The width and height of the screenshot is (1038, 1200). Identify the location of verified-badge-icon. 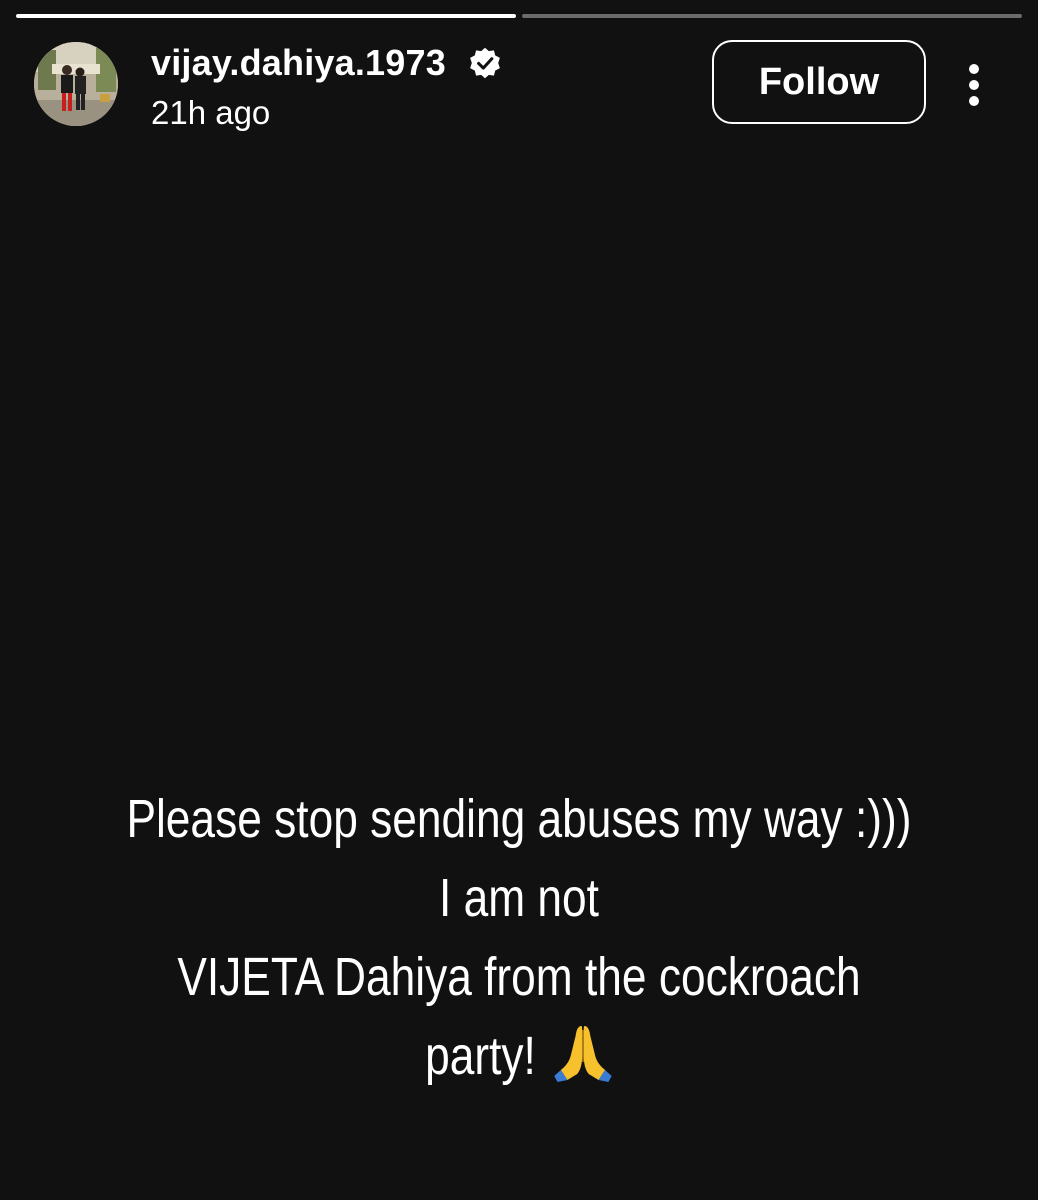
(485, 63).